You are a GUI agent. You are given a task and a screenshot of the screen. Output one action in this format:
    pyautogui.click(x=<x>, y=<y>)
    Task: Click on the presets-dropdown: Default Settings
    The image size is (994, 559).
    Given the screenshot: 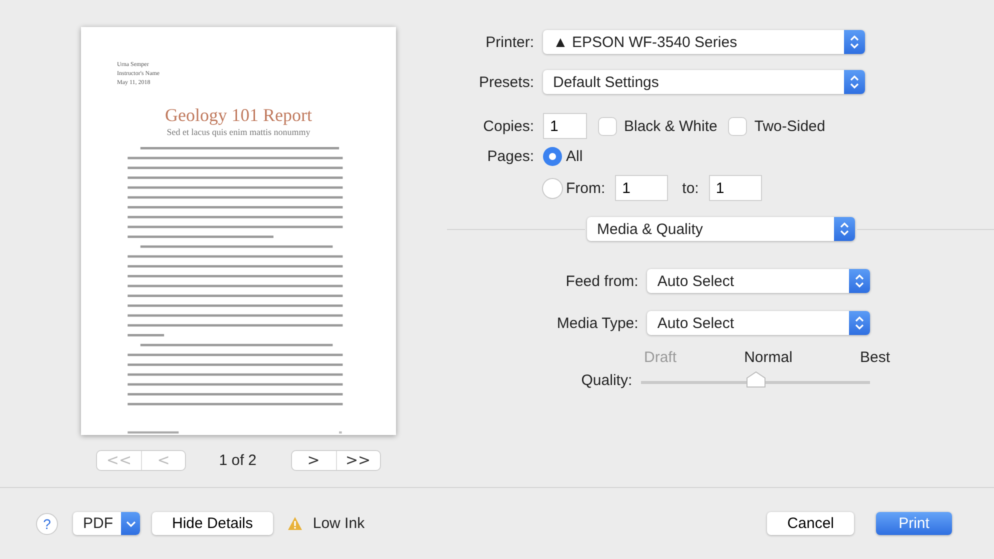 What is the action you would take?
    pyautogui.click(x=704, y=82)
    